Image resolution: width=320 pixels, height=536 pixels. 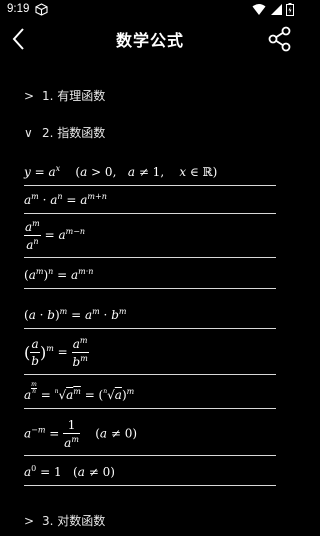 What do you see at coordinates (276, 9) in the screenshot?
I see `signal-icon` at bounding box center [276, 9].